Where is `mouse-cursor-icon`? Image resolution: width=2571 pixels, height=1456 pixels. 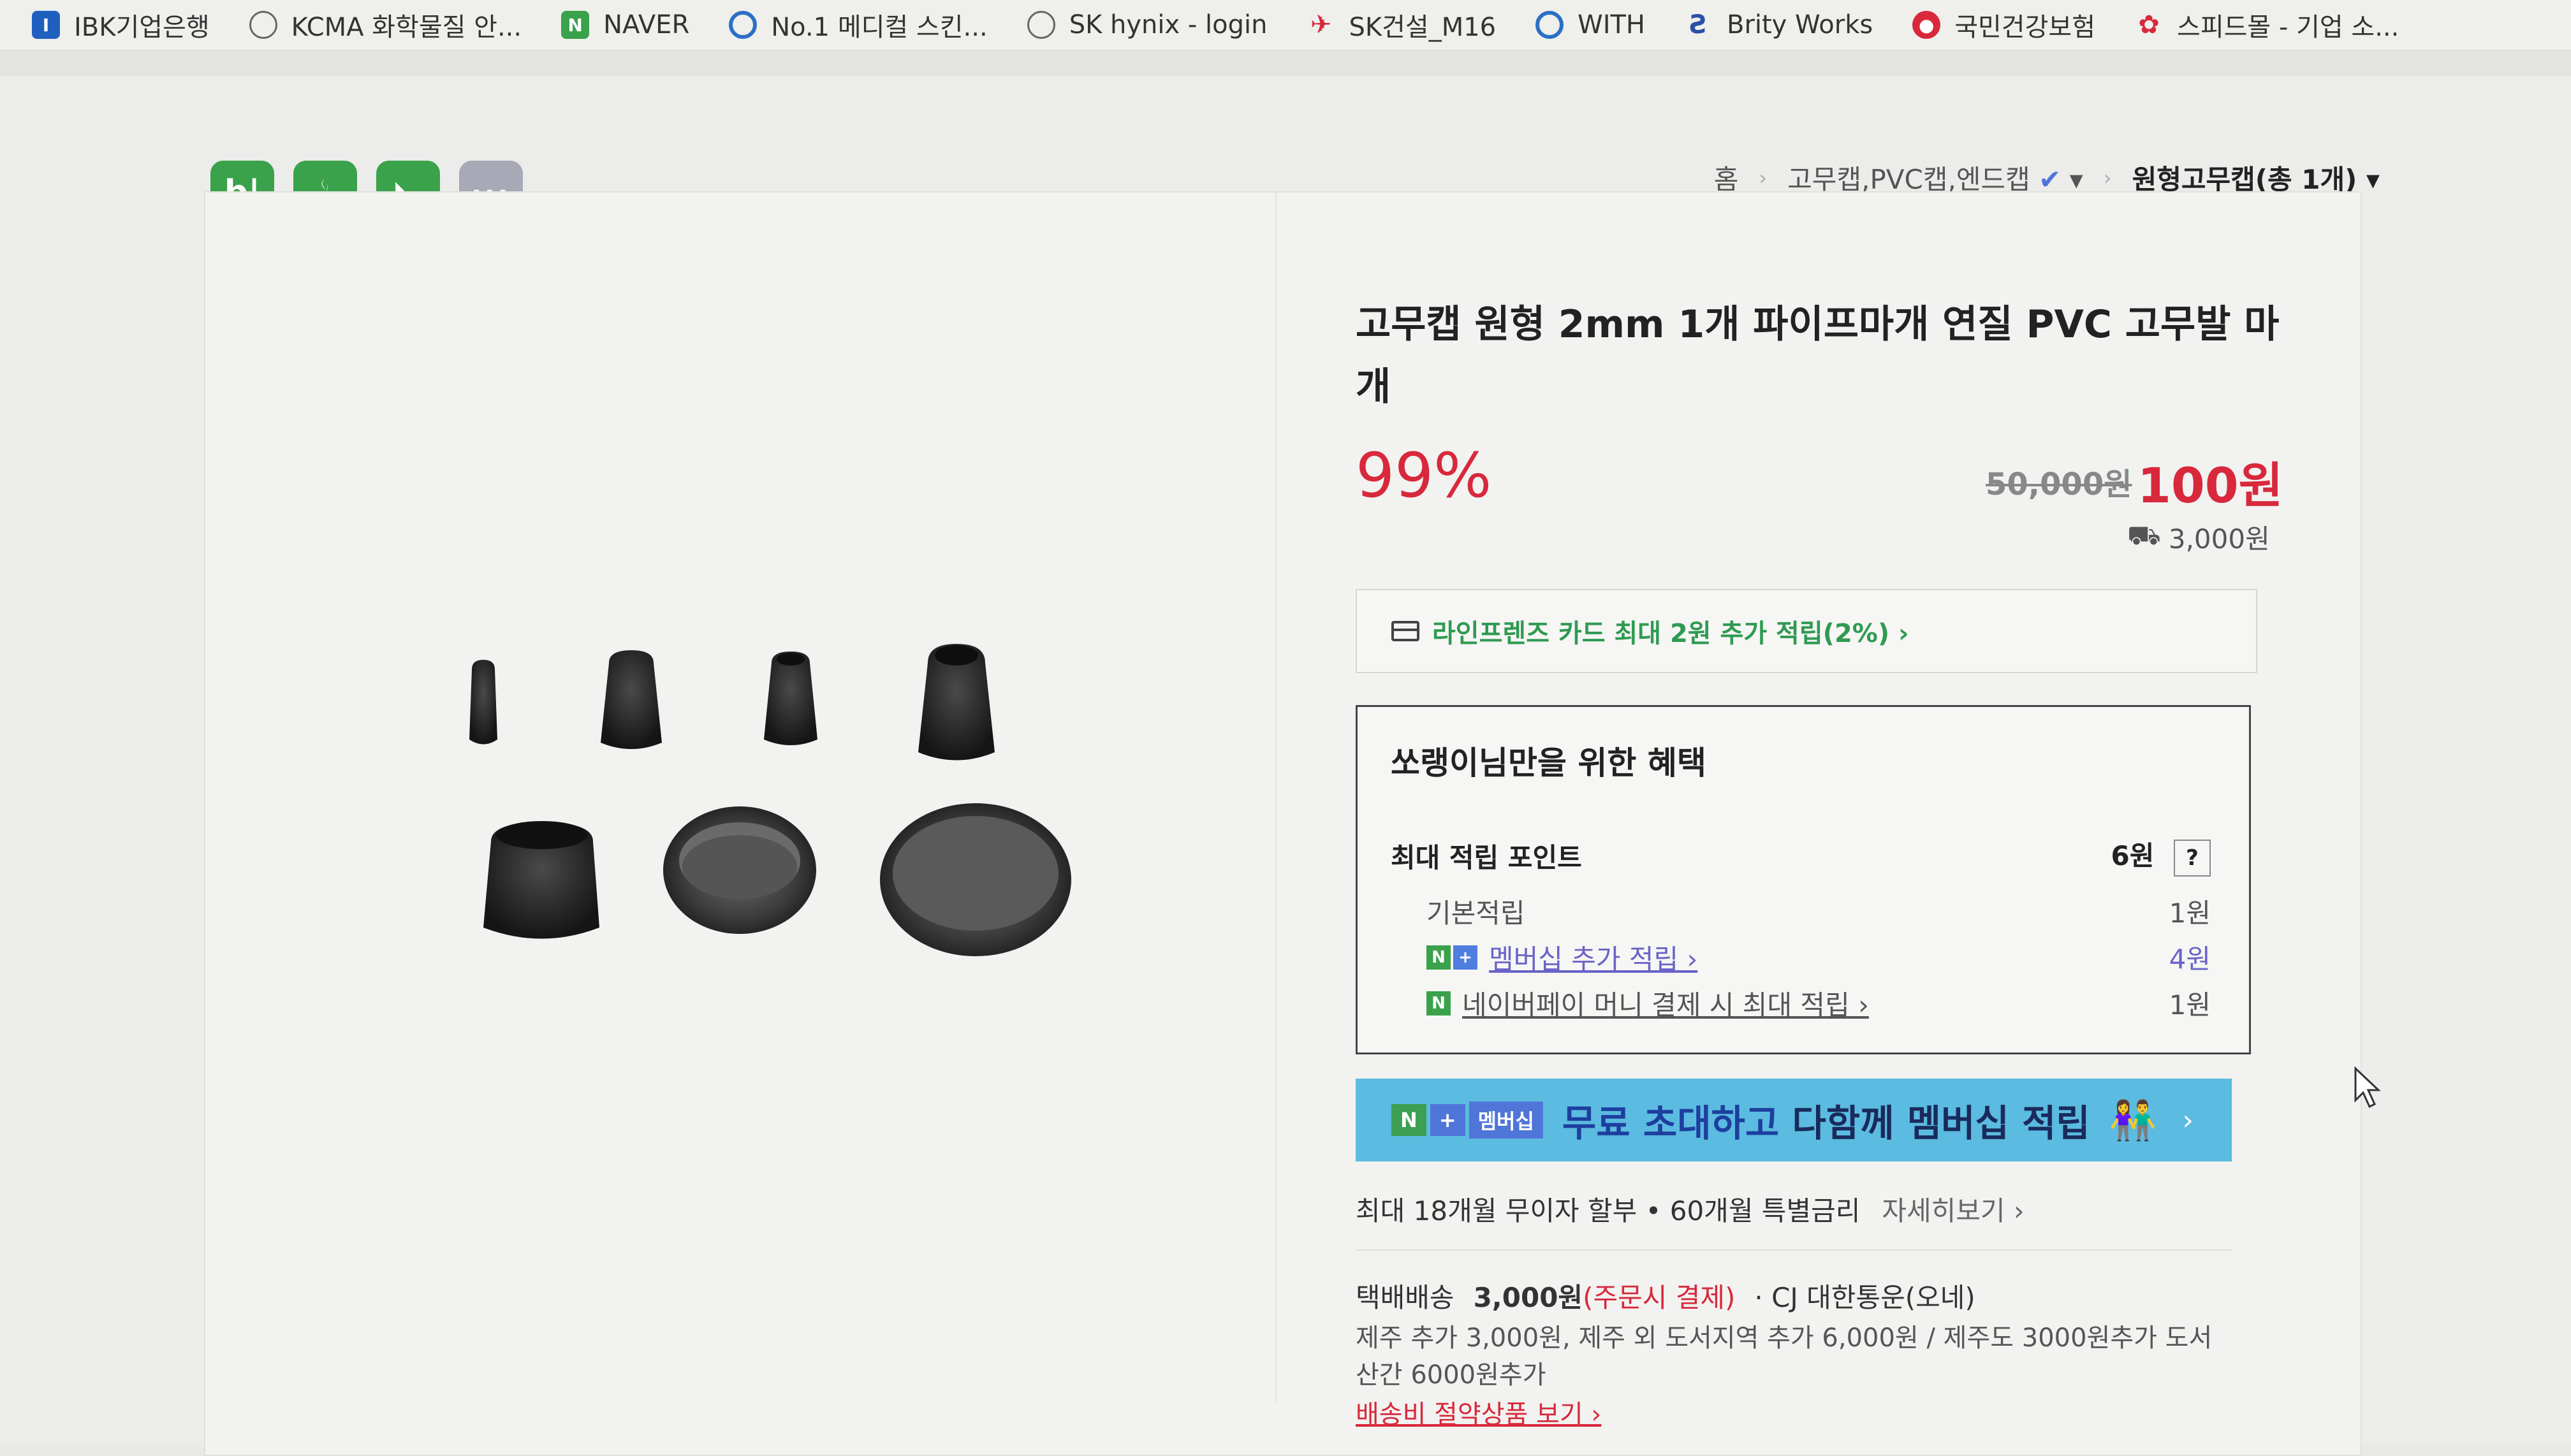
mouse-cursor-icon is located at coordinates (2367, 1087).